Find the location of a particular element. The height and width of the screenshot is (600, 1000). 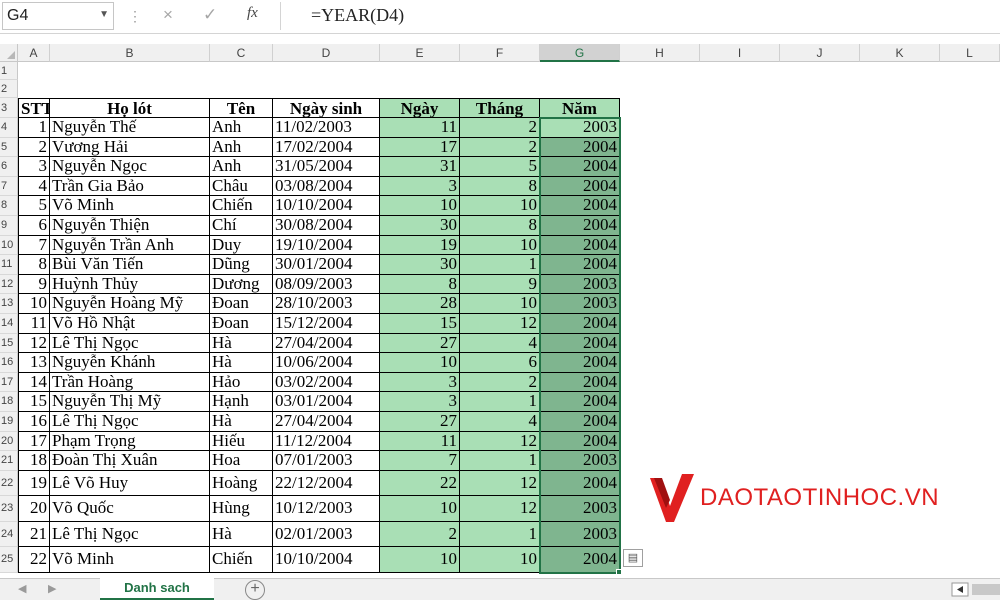

row-header-8: 8 is located at coordinates (9, 206).